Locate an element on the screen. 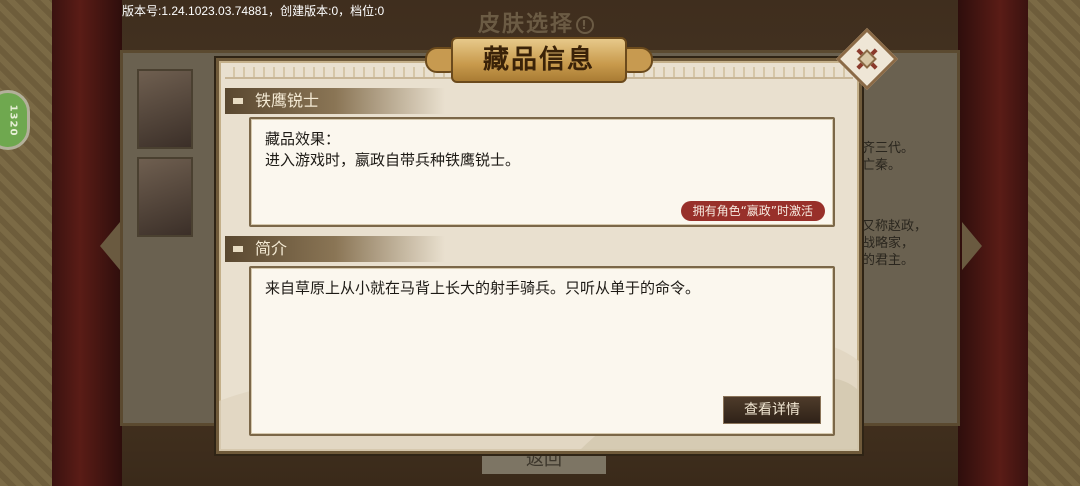 The height and width of the screenshot is (486, 1080). intro-header: 简介 is located at coordinates (335, 249).